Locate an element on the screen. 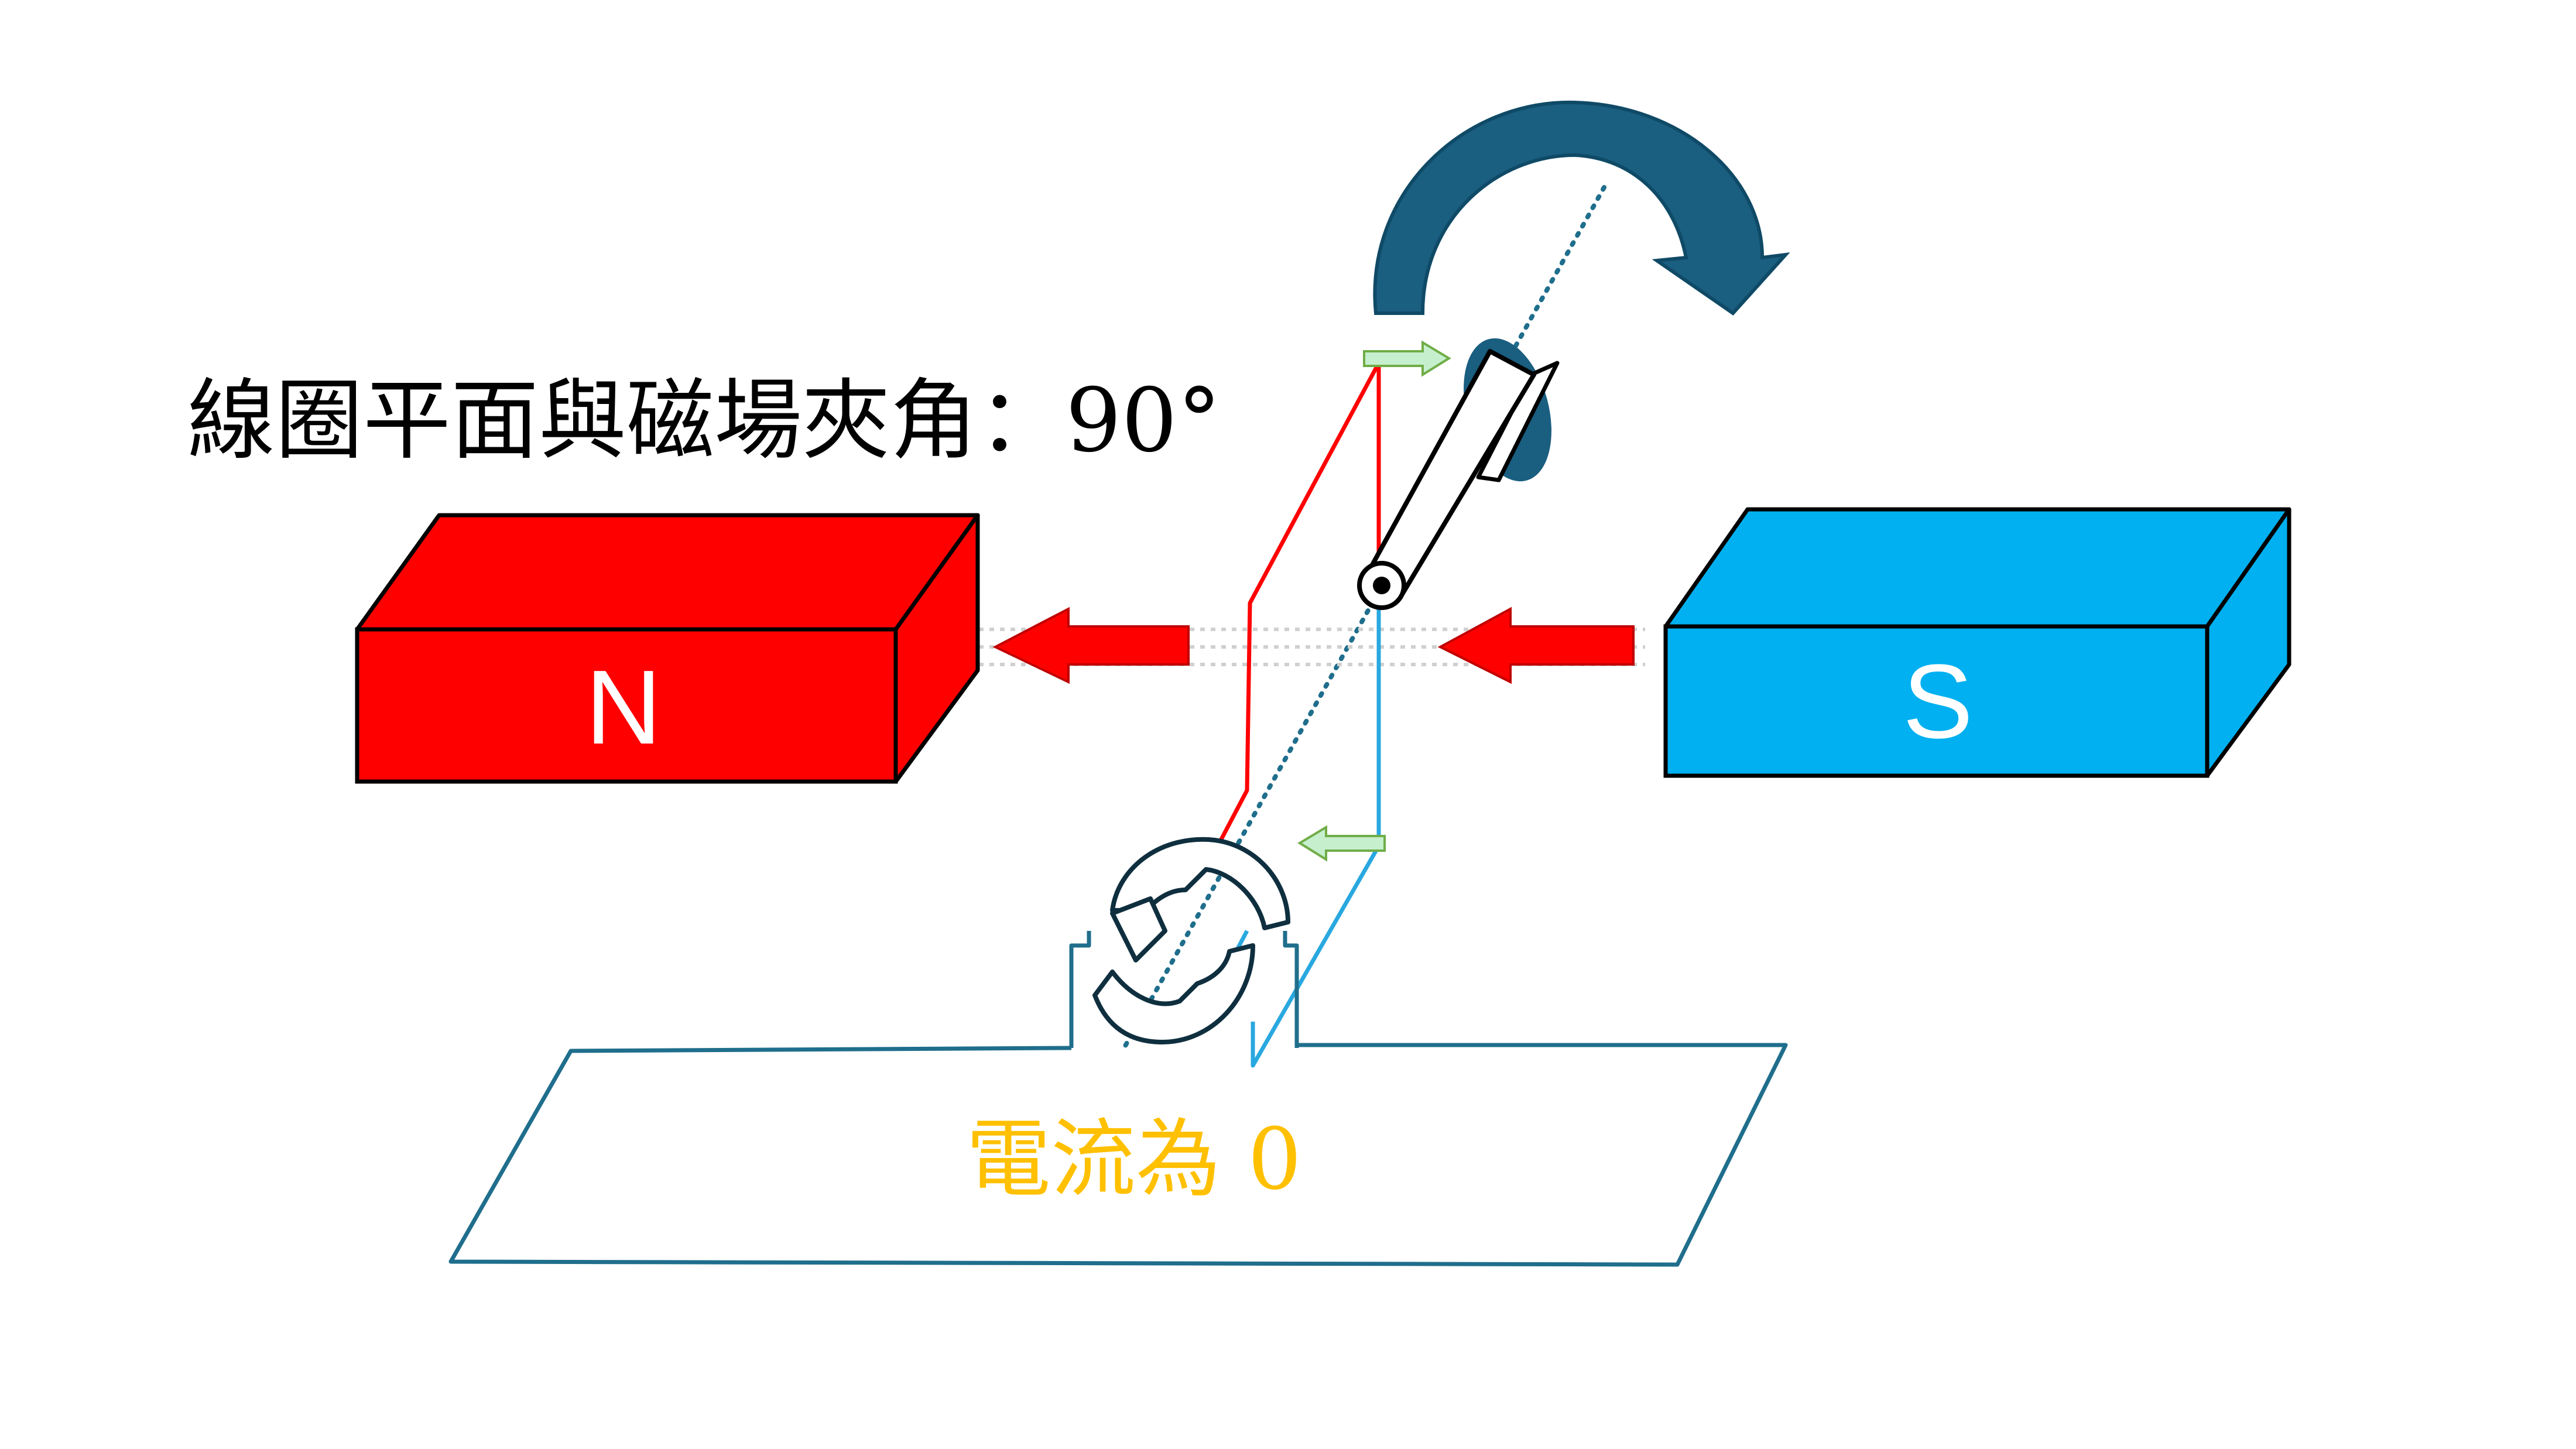 This screenshot has width=2576, height=1449. north-magnet: N is located at coordinates (667, 648).